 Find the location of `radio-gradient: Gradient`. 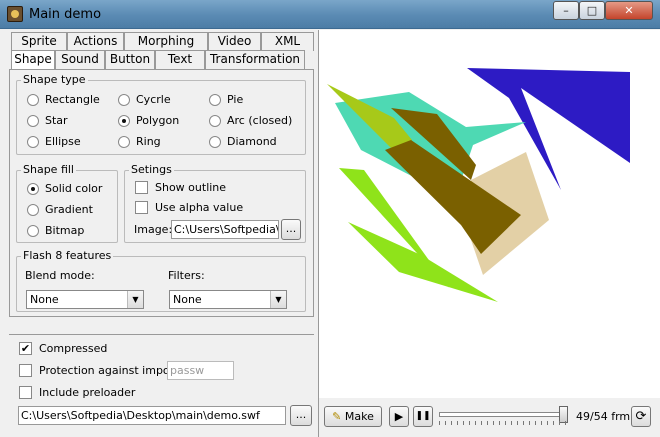

radio-gradient: Gradient is located at coordinates (60, 209).